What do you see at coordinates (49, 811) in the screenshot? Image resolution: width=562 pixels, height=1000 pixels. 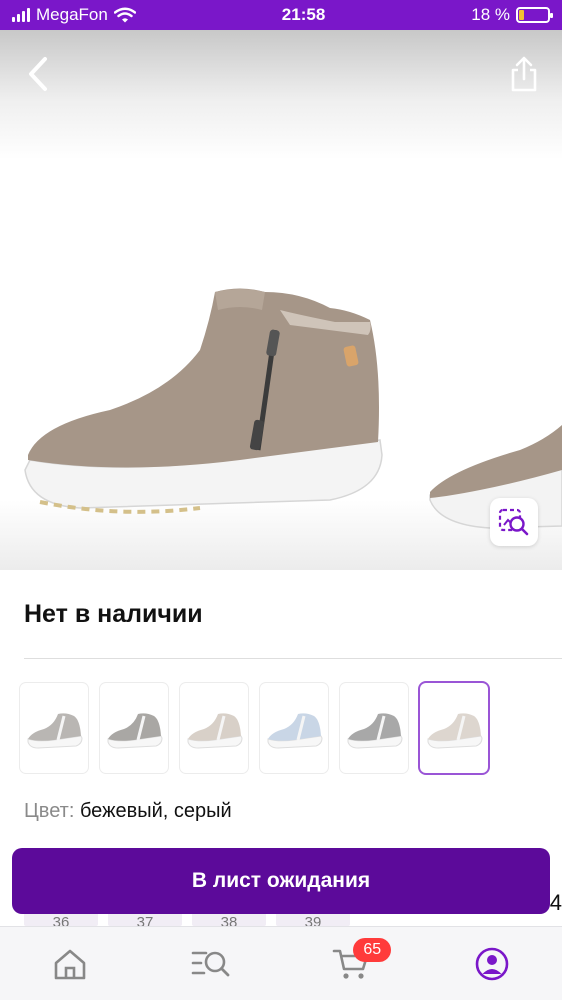 I see `color-label: Цвет:` at bounding box center [49, 811].